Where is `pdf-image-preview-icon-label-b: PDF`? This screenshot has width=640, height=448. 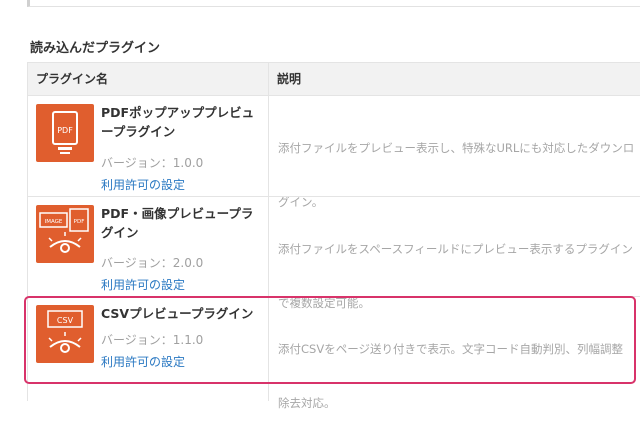 pdf-image-preview-icon-label-b: PDF is located at coordinates (79, 222).